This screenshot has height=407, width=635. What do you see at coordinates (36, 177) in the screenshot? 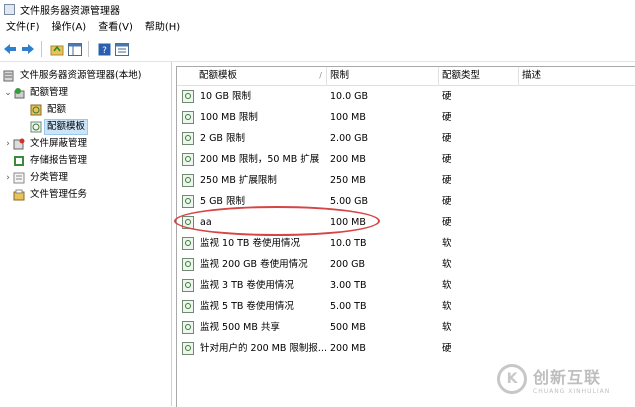
I see `tree-item-classification: › 分类管理` at bounding box center [36, 177].